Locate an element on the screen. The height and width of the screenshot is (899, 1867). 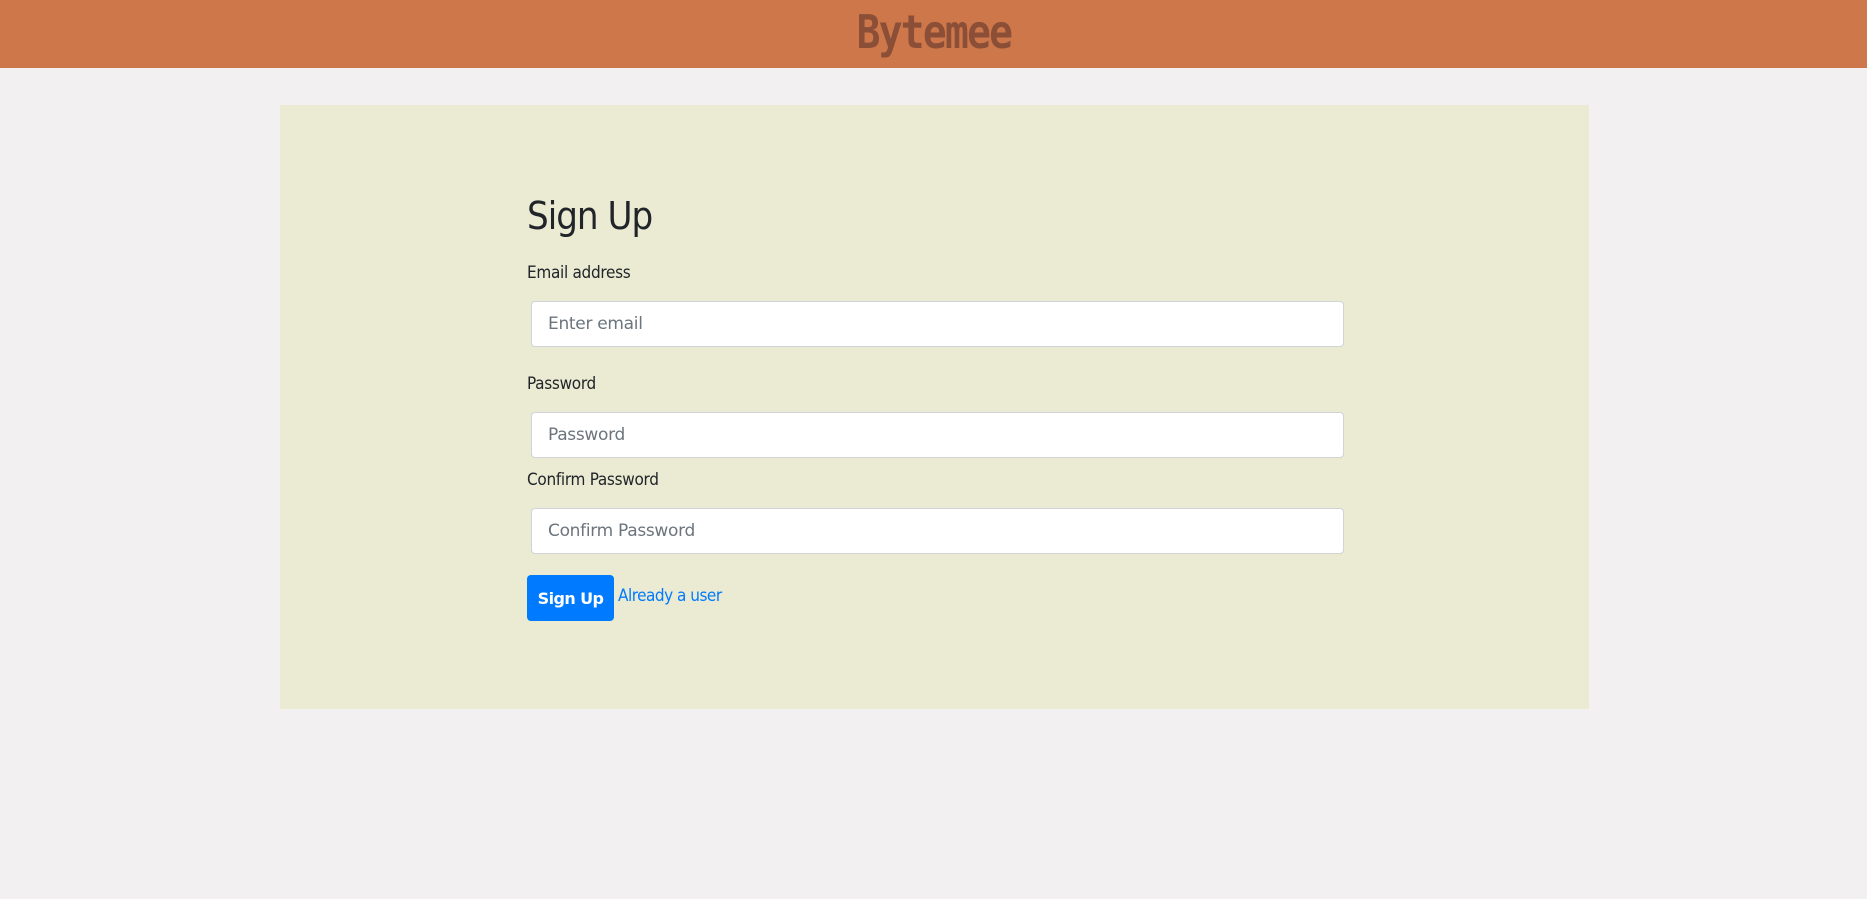
navbar: Bytemee is located at coordinates (933, 34).